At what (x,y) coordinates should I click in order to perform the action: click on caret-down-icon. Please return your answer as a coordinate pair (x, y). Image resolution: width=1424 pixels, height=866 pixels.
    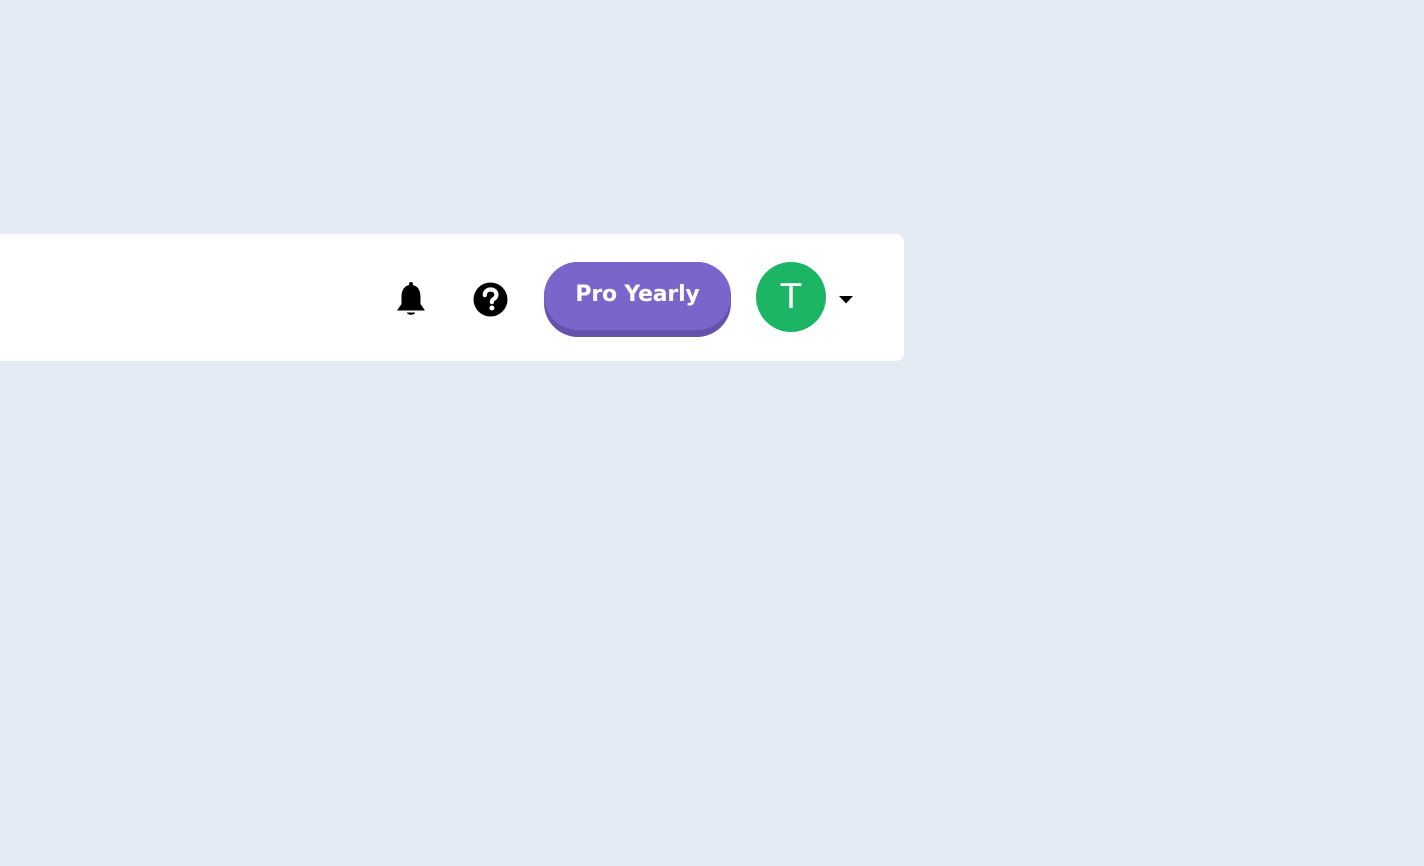
    Looking at the image, I should click on (846, 300).